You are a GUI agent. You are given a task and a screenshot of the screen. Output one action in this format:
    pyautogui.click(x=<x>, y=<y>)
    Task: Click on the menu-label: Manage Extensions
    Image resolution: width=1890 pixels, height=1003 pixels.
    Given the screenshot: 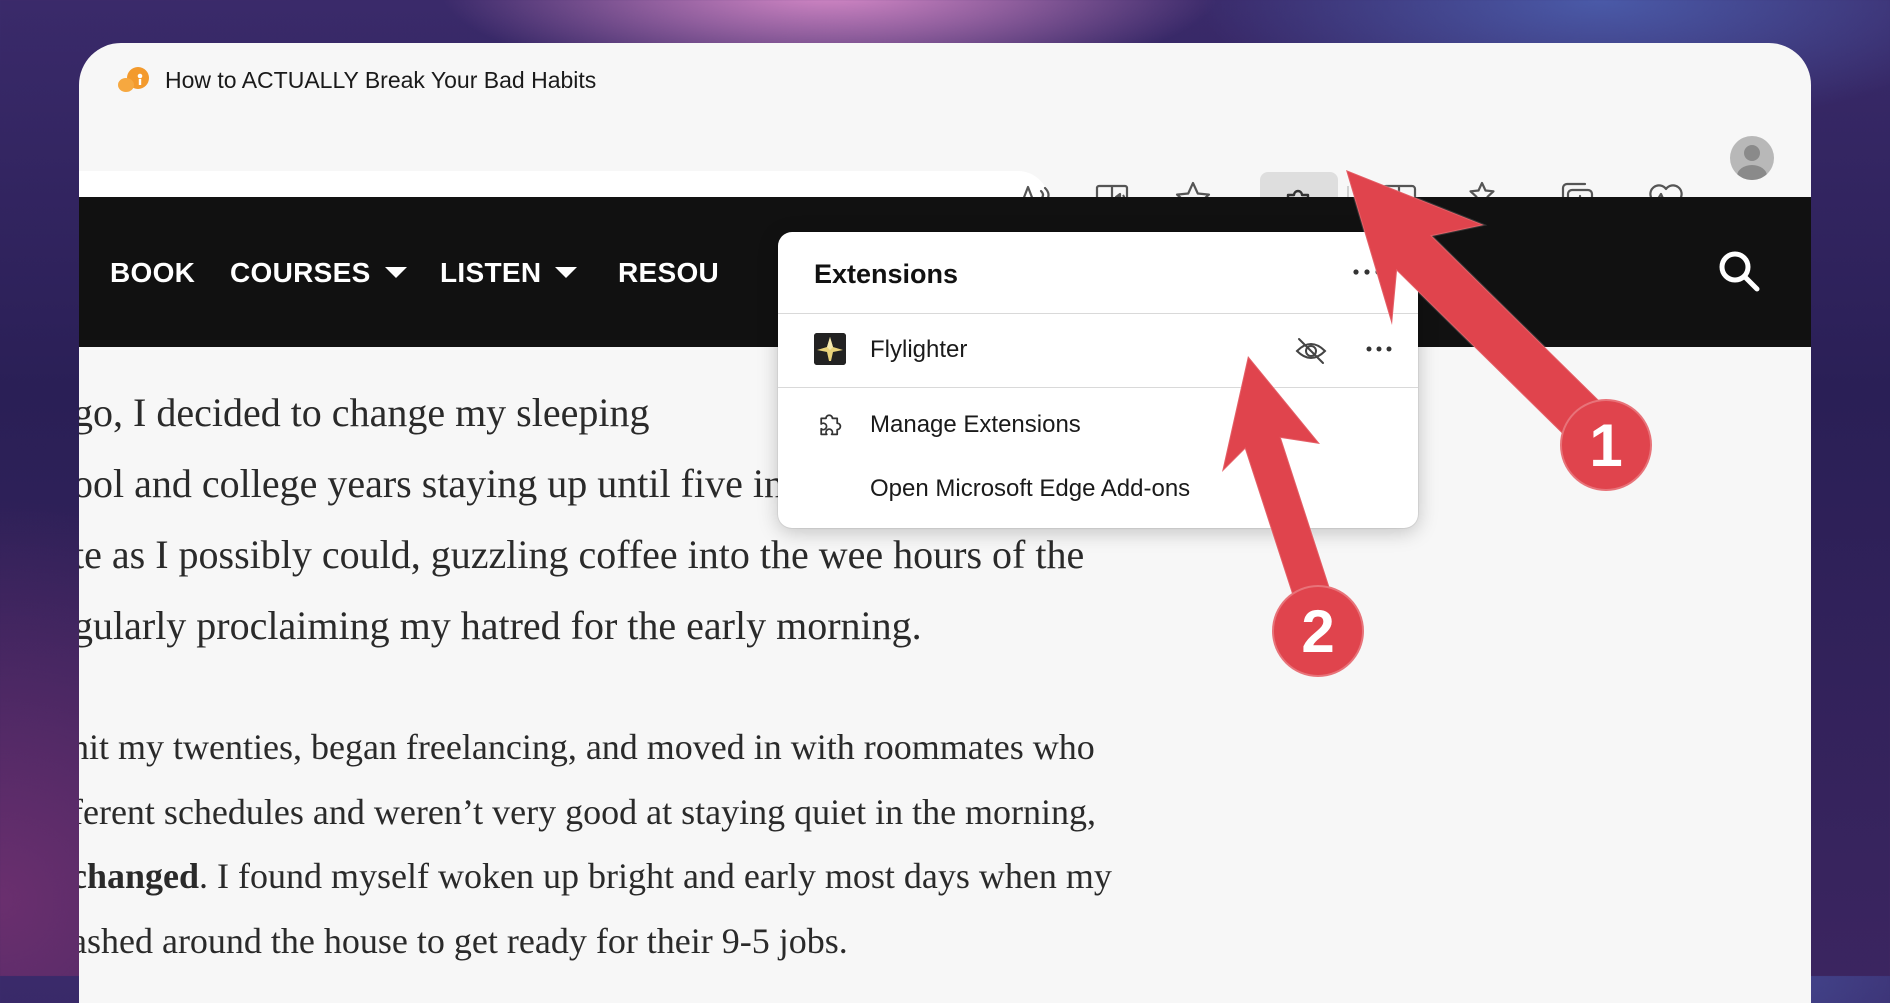 What is the action you would take?
    pyautogui.click(x=975, y=424)
    